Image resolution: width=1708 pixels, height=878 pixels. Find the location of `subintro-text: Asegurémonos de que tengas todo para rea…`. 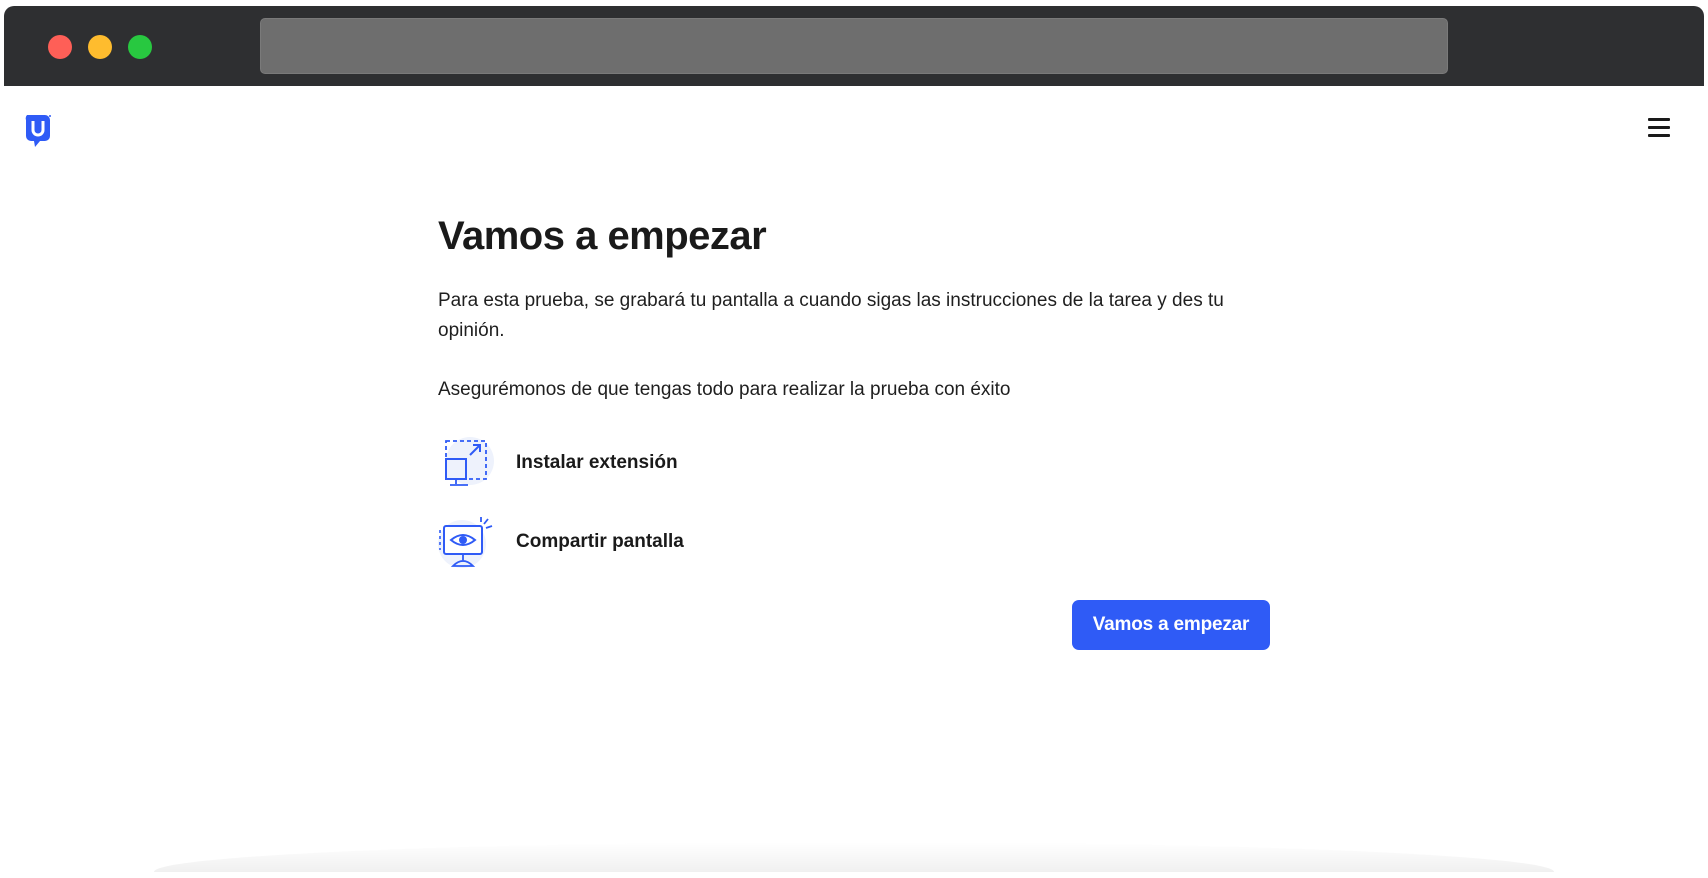

subintro-text: Asegurémonos de que tengas todo para rea… is located at coordinates (724, 389).